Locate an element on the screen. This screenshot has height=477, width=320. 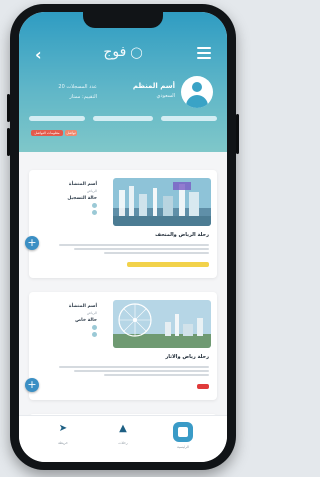
registration-status: حالة التسجيل is located at coordinates (82, 198).